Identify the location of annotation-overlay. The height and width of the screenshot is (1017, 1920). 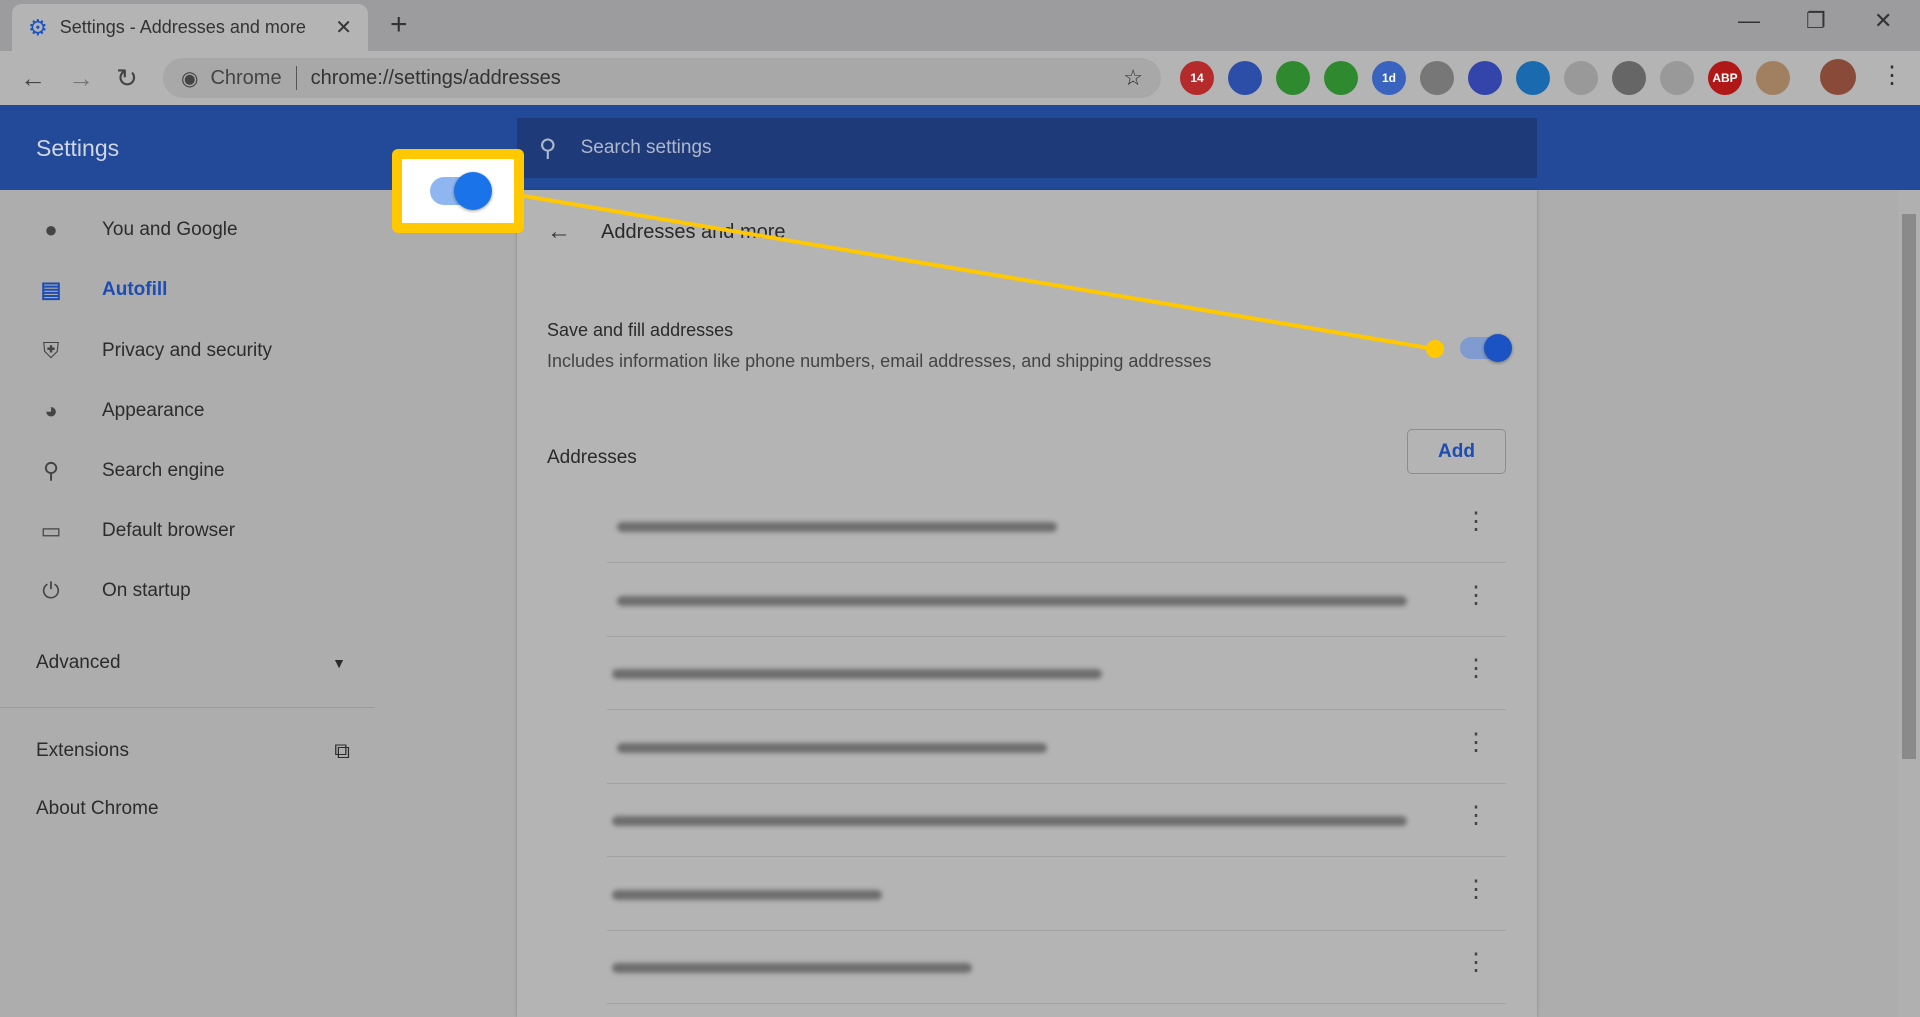
(983, 276).